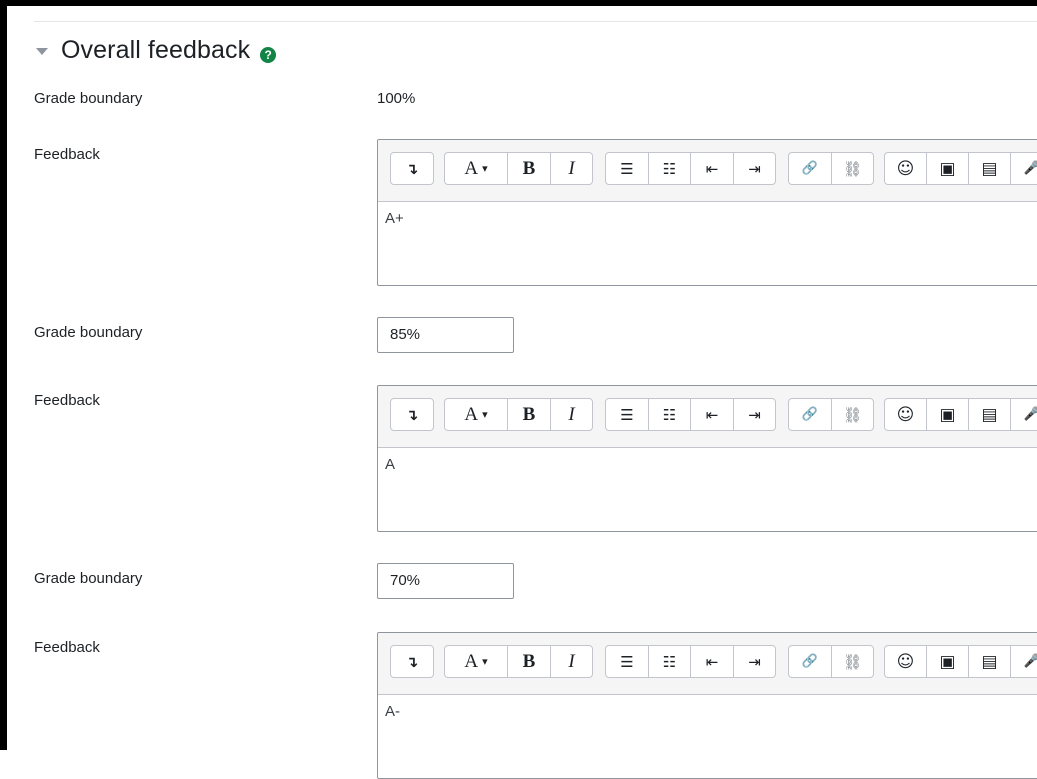 The height and width of the screenshot is (779, 1037). What do you see at coordinates (535, 21) in the screenshot?
I see `section-divider` at bounding box center [535, 21].